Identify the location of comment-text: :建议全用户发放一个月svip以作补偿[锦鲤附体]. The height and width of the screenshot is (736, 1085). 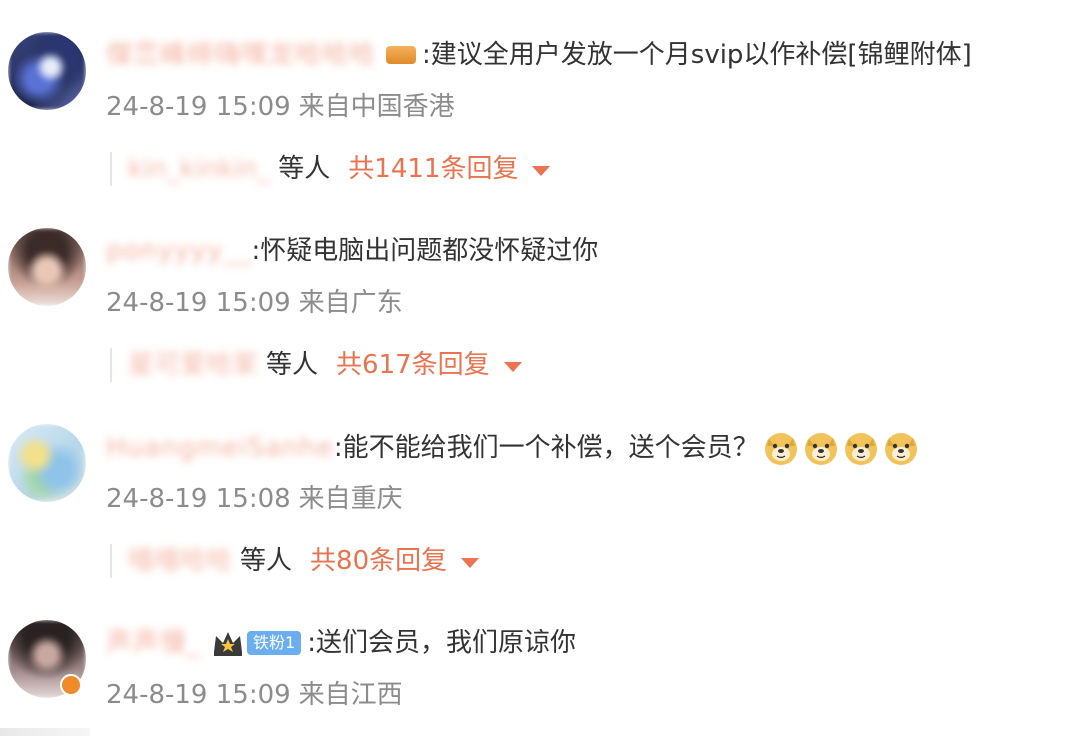
(697, 55).